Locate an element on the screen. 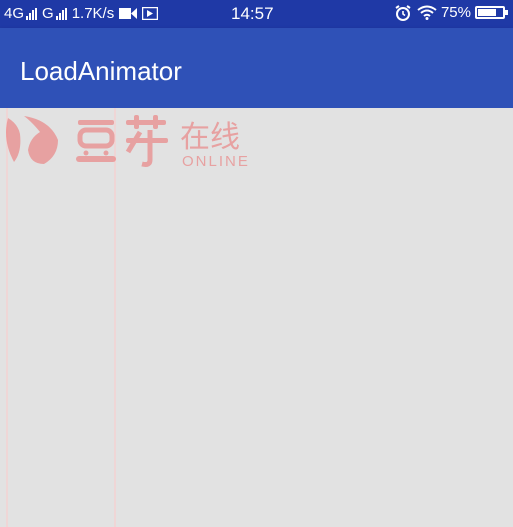  status-time: 14:57 is located at coordinates (252, 13).